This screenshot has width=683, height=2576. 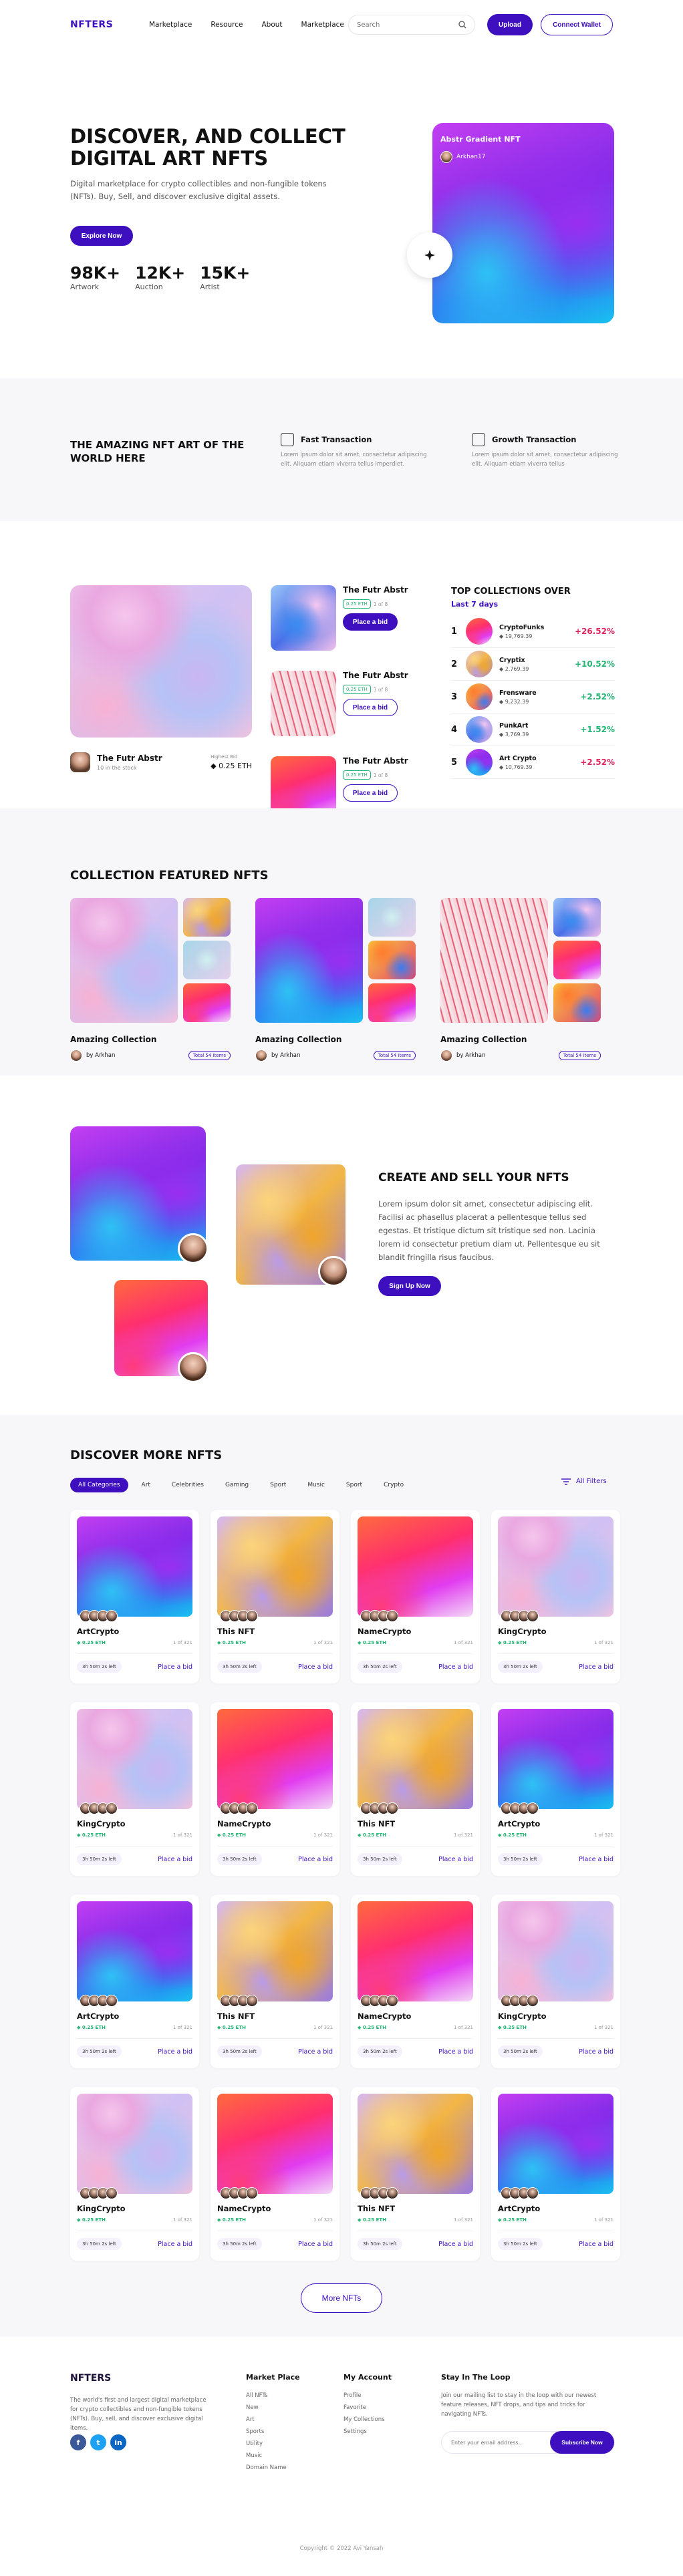 I want to click on collection-row: 3 Frensware ◆ 9,232.39 +2.52%, so click(x=533, y=697).